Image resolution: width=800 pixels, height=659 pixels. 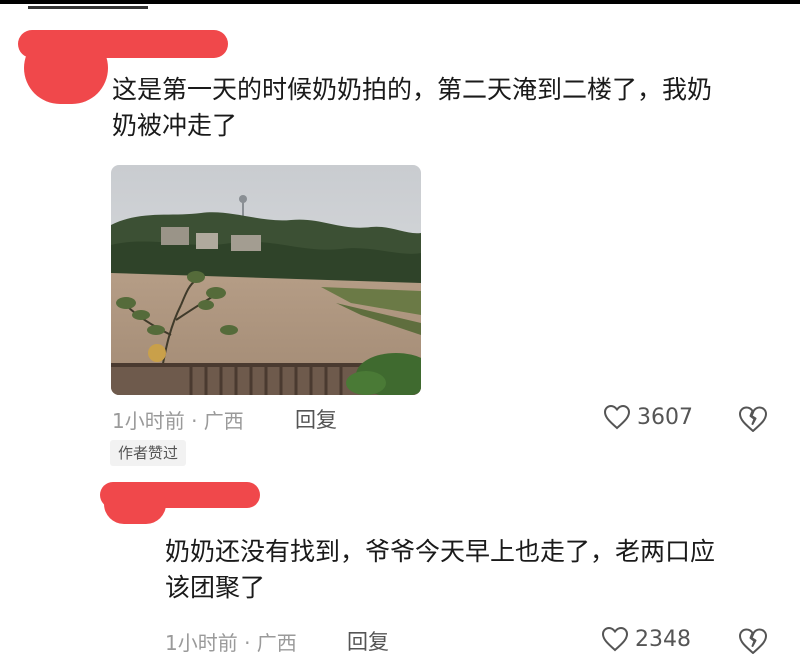 I want to click on author-liked-badge: 作者赞过, so click(x=148, y=453).